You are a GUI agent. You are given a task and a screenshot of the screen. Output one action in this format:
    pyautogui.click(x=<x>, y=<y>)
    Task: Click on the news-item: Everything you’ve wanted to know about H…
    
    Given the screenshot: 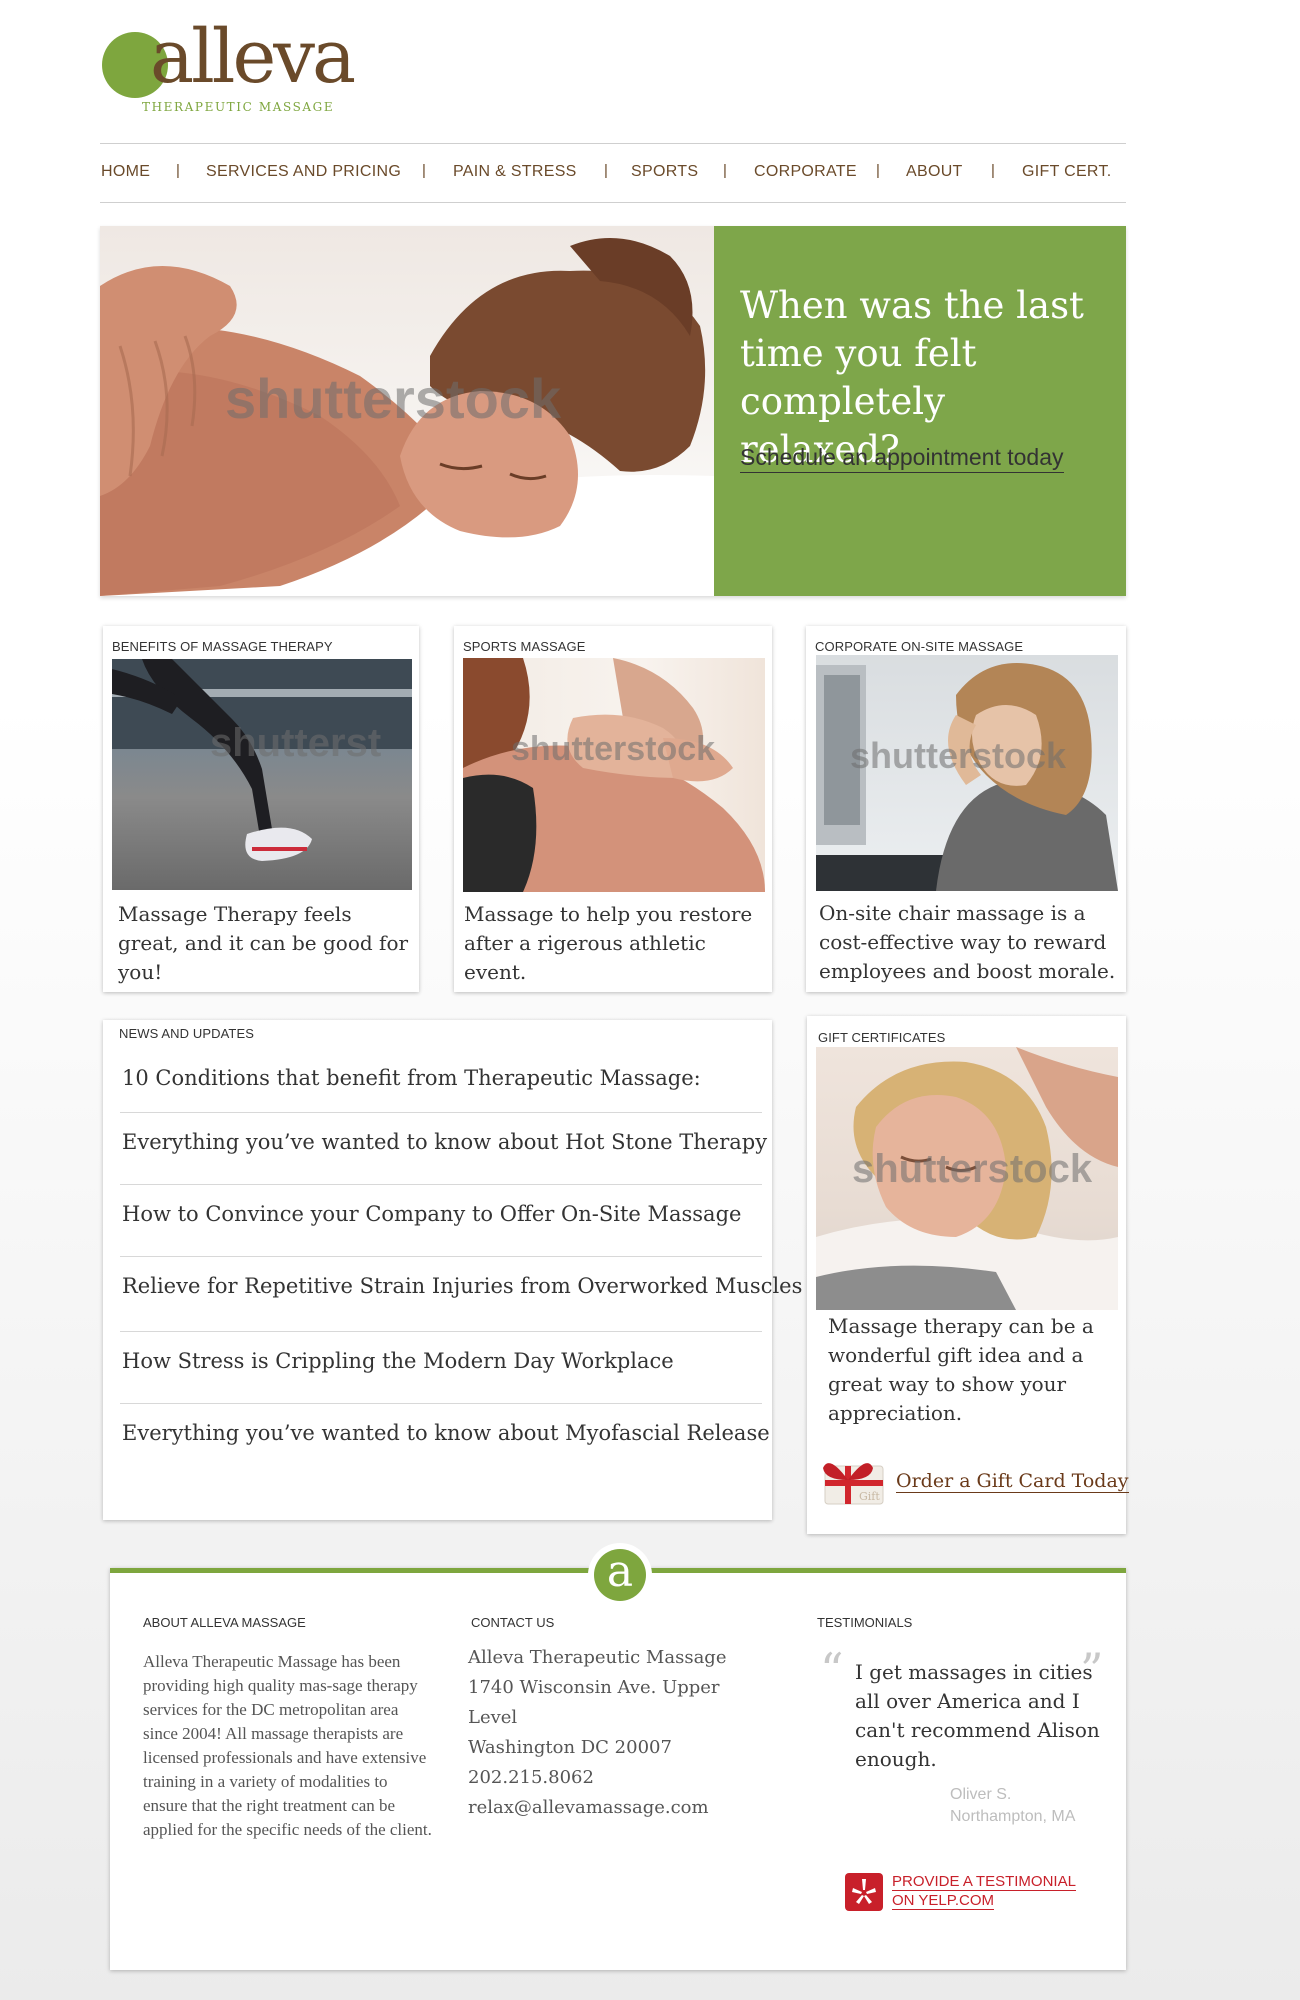 What is the action you would take?
    pyautogui.click(x=444, y=1142)
    